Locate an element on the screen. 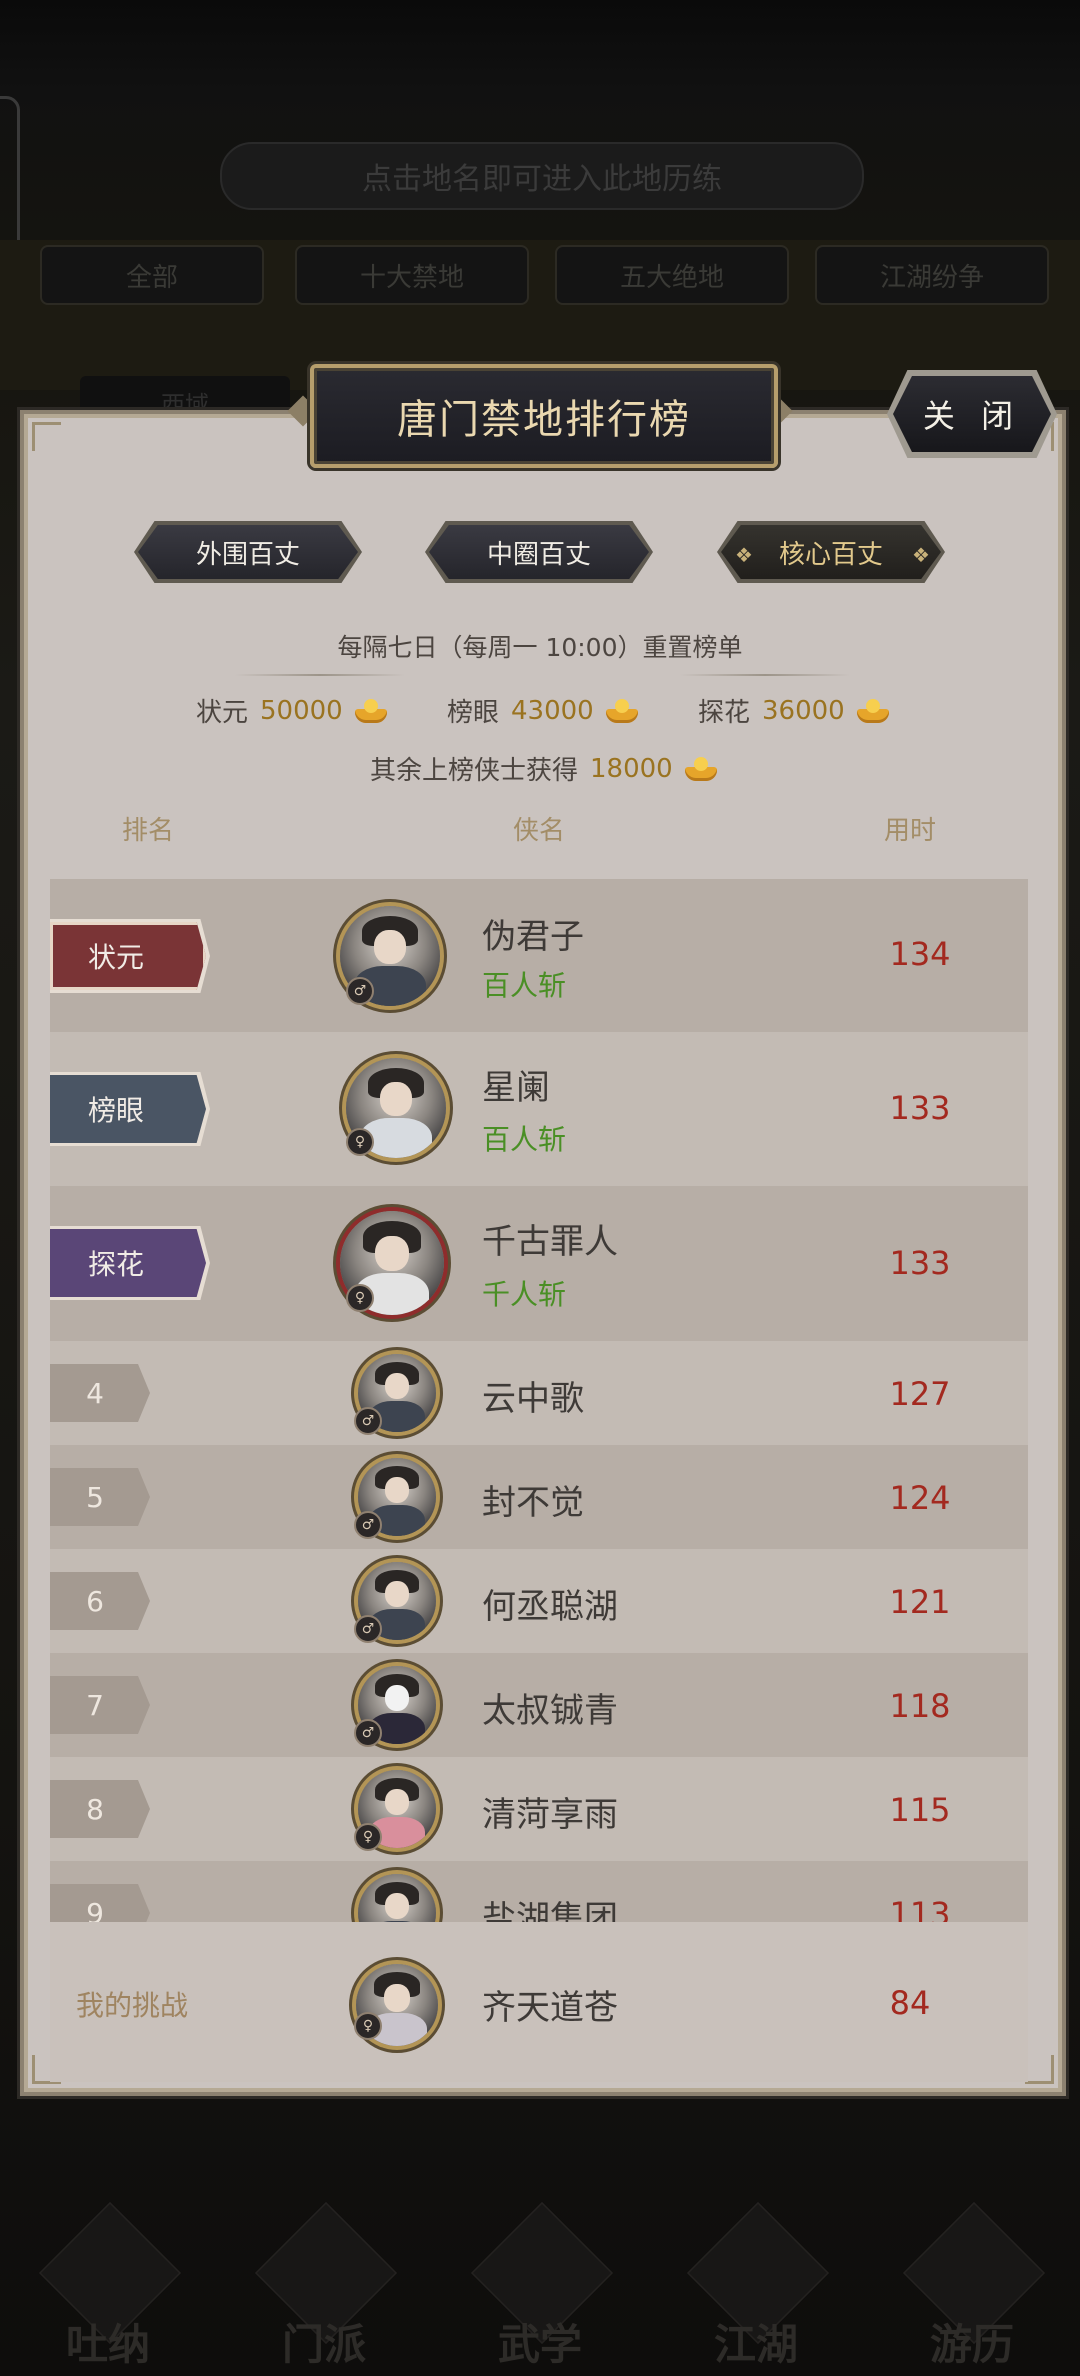 The width and height of the screenshot is (1080, 2376). player-name: 星阑 is located at coordinates (516, 1088).